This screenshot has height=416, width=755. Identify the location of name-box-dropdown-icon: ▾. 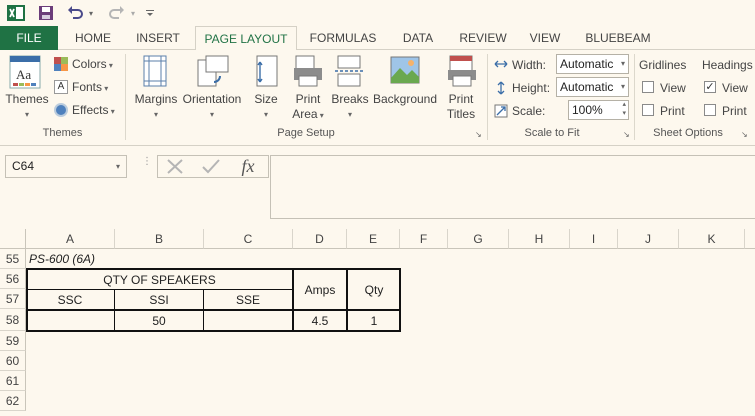
(117, 166).